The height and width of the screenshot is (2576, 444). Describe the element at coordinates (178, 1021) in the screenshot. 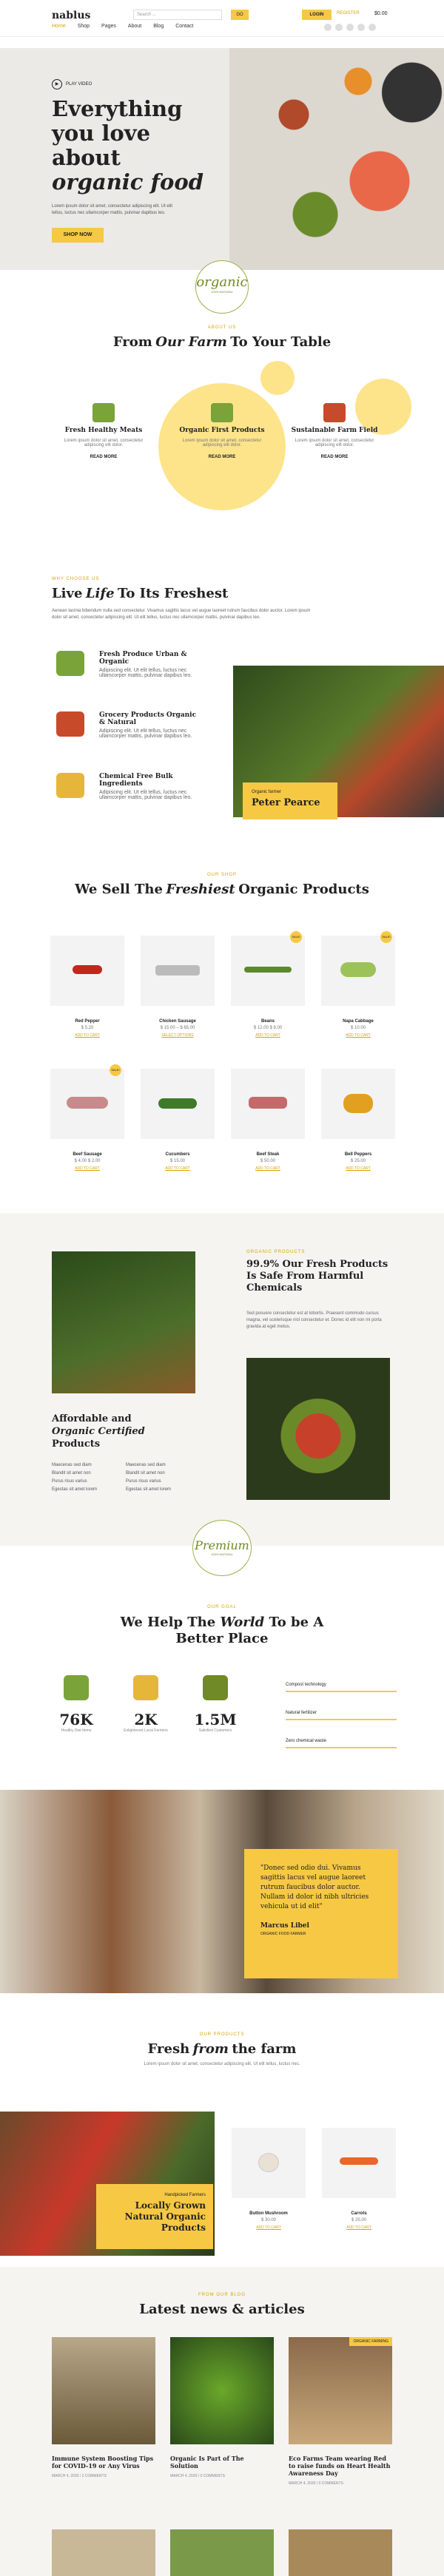

I see `product-name: Chicken Sausage` at that location.